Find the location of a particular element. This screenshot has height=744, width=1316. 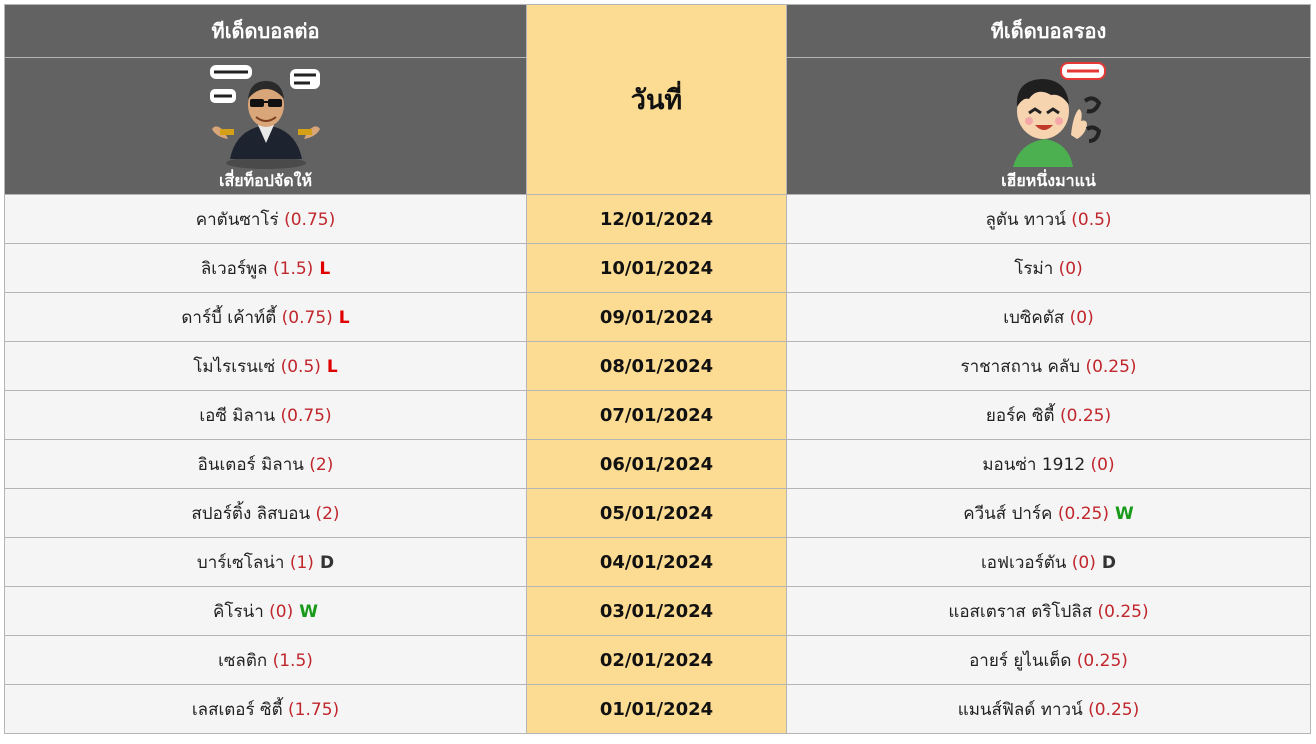

left-team-name: บาร์เซโลน่า is located at coordinates (240, 562).